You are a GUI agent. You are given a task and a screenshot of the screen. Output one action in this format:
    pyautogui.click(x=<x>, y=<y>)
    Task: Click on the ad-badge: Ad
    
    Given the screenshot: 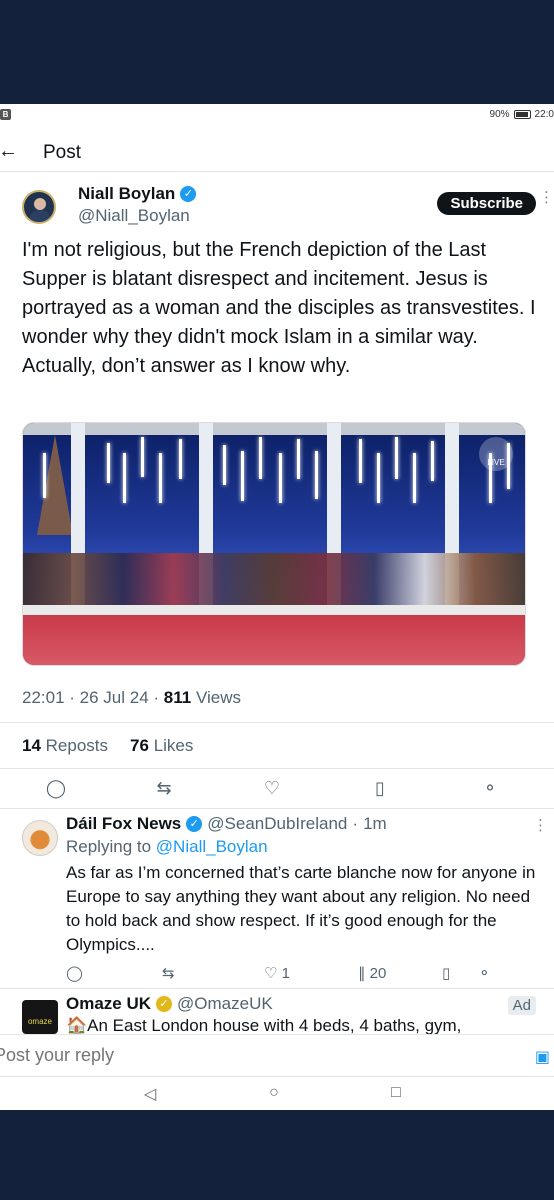 What is the action you would take?
    pyautogui.click(x=521, y=1005)
    